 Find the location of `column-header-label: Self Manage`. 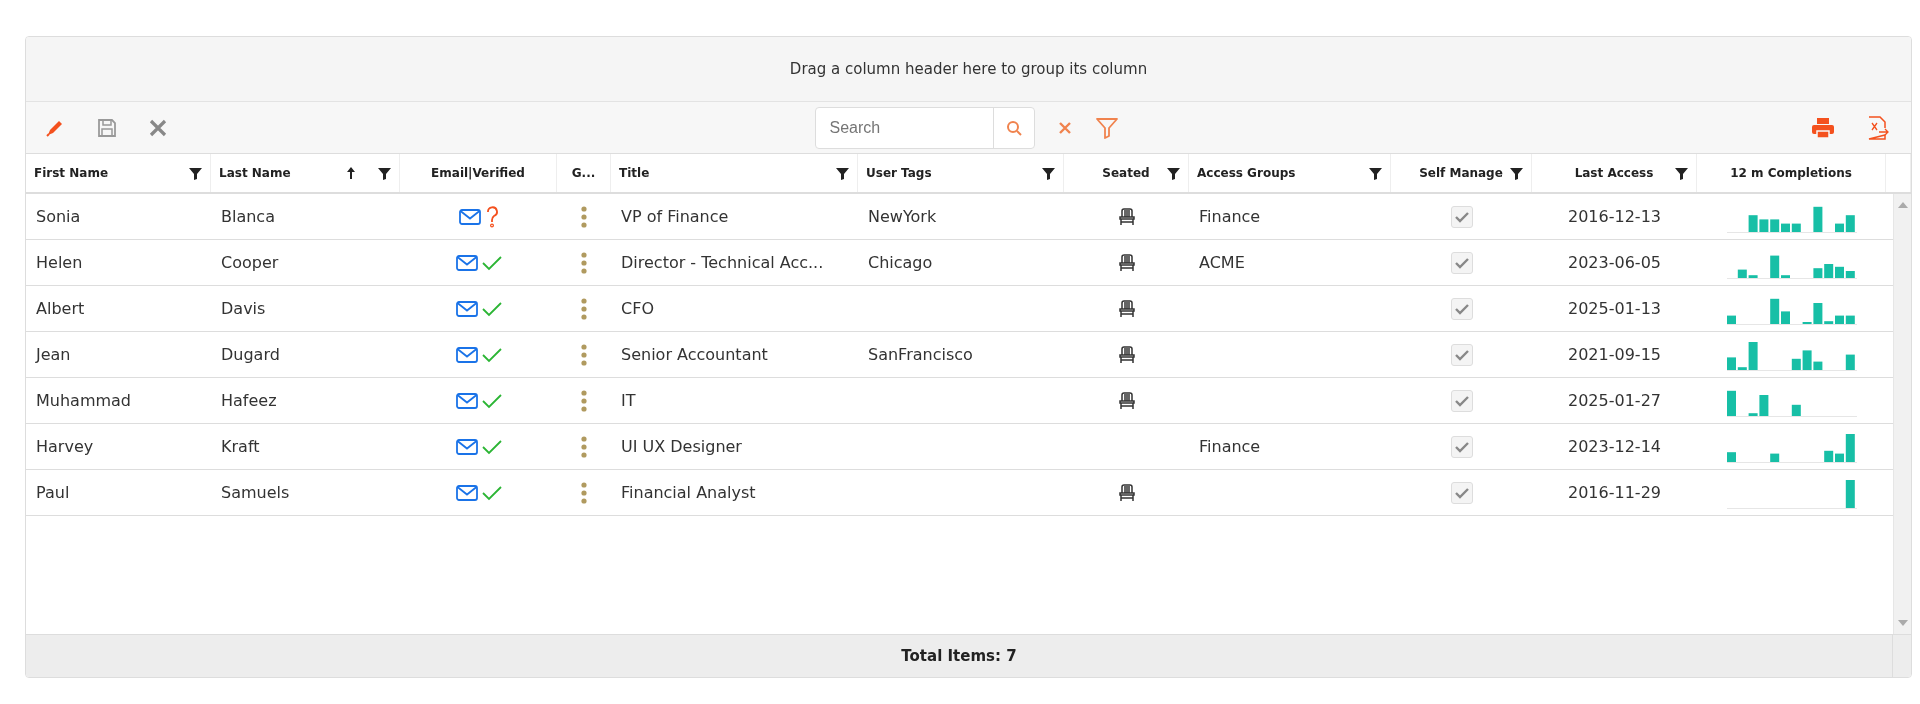

column-header-label: Self Manage is located at coordinates (1461, 173).